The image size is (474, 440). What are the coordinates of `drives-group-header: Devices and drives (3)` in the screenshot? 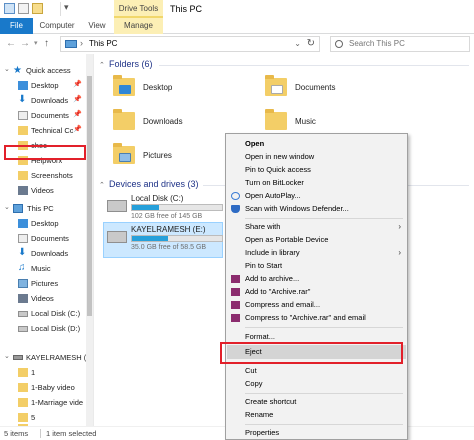 It's located at (154, 184).